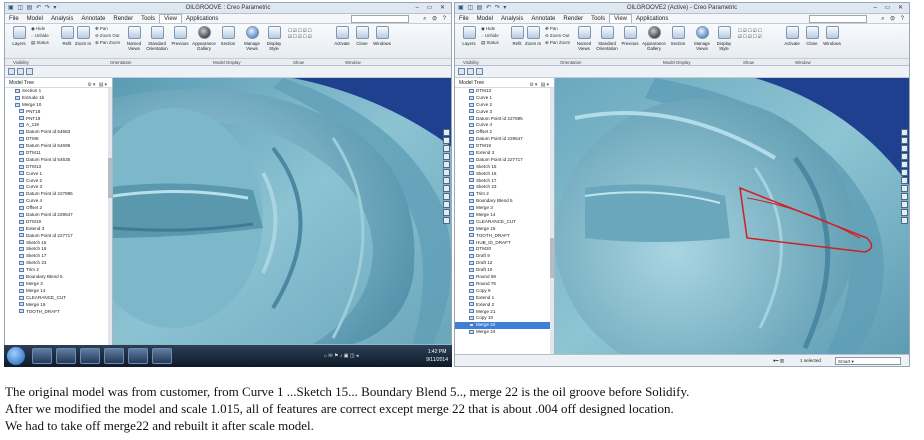 This screenshot has height=440, width=924. Describe the element at coordinates (504, 215) in the screenshot. I see `tree-item: Merge 14` at that location.